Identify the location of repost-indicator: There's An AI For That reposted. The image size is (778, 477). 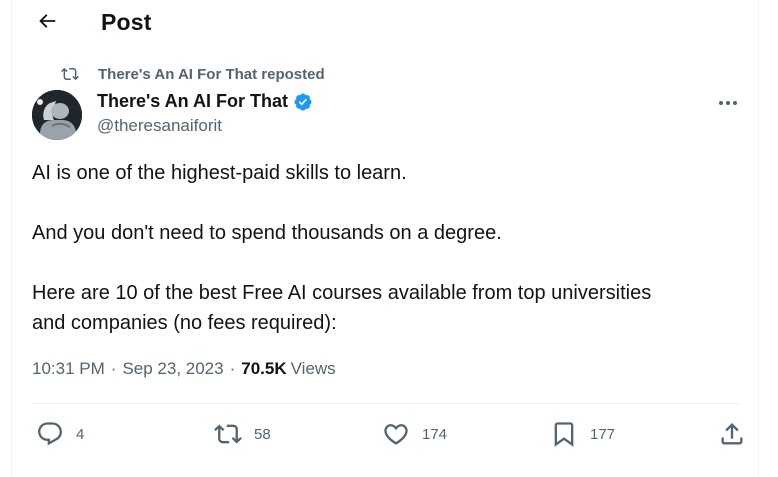
(192, 74).